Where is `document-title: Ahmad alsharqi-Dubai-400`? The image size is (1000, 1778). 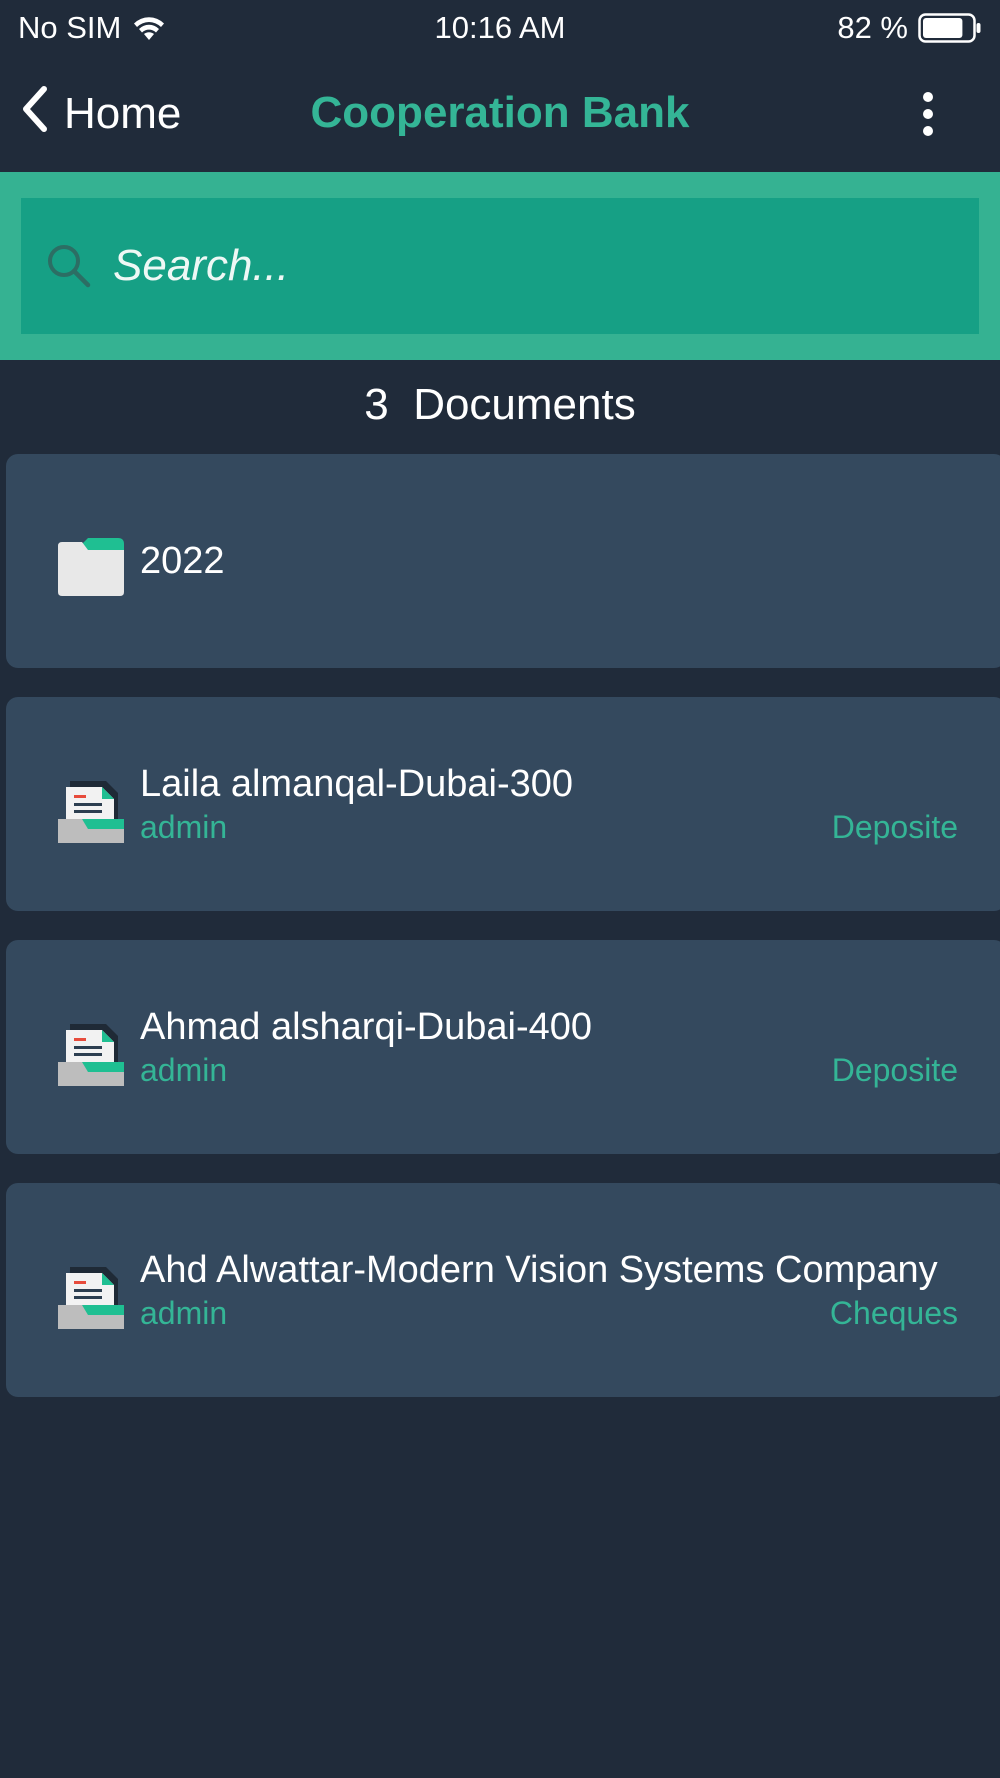 document-title: Ahmad alsharqi-Dubai-400 is located at coordinates (366, 1027).